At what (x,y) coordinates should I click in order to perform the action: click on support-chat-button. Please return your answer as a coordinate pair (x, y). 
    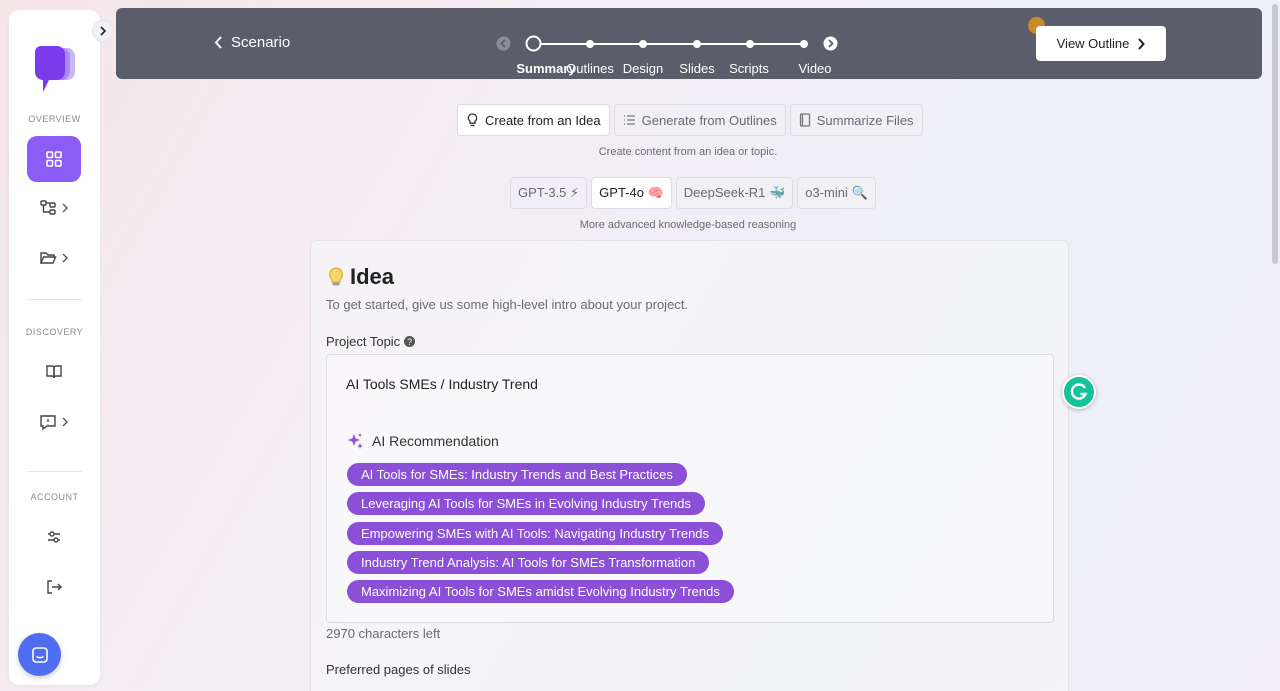
    Looking at the image, I should click on (39, 654).